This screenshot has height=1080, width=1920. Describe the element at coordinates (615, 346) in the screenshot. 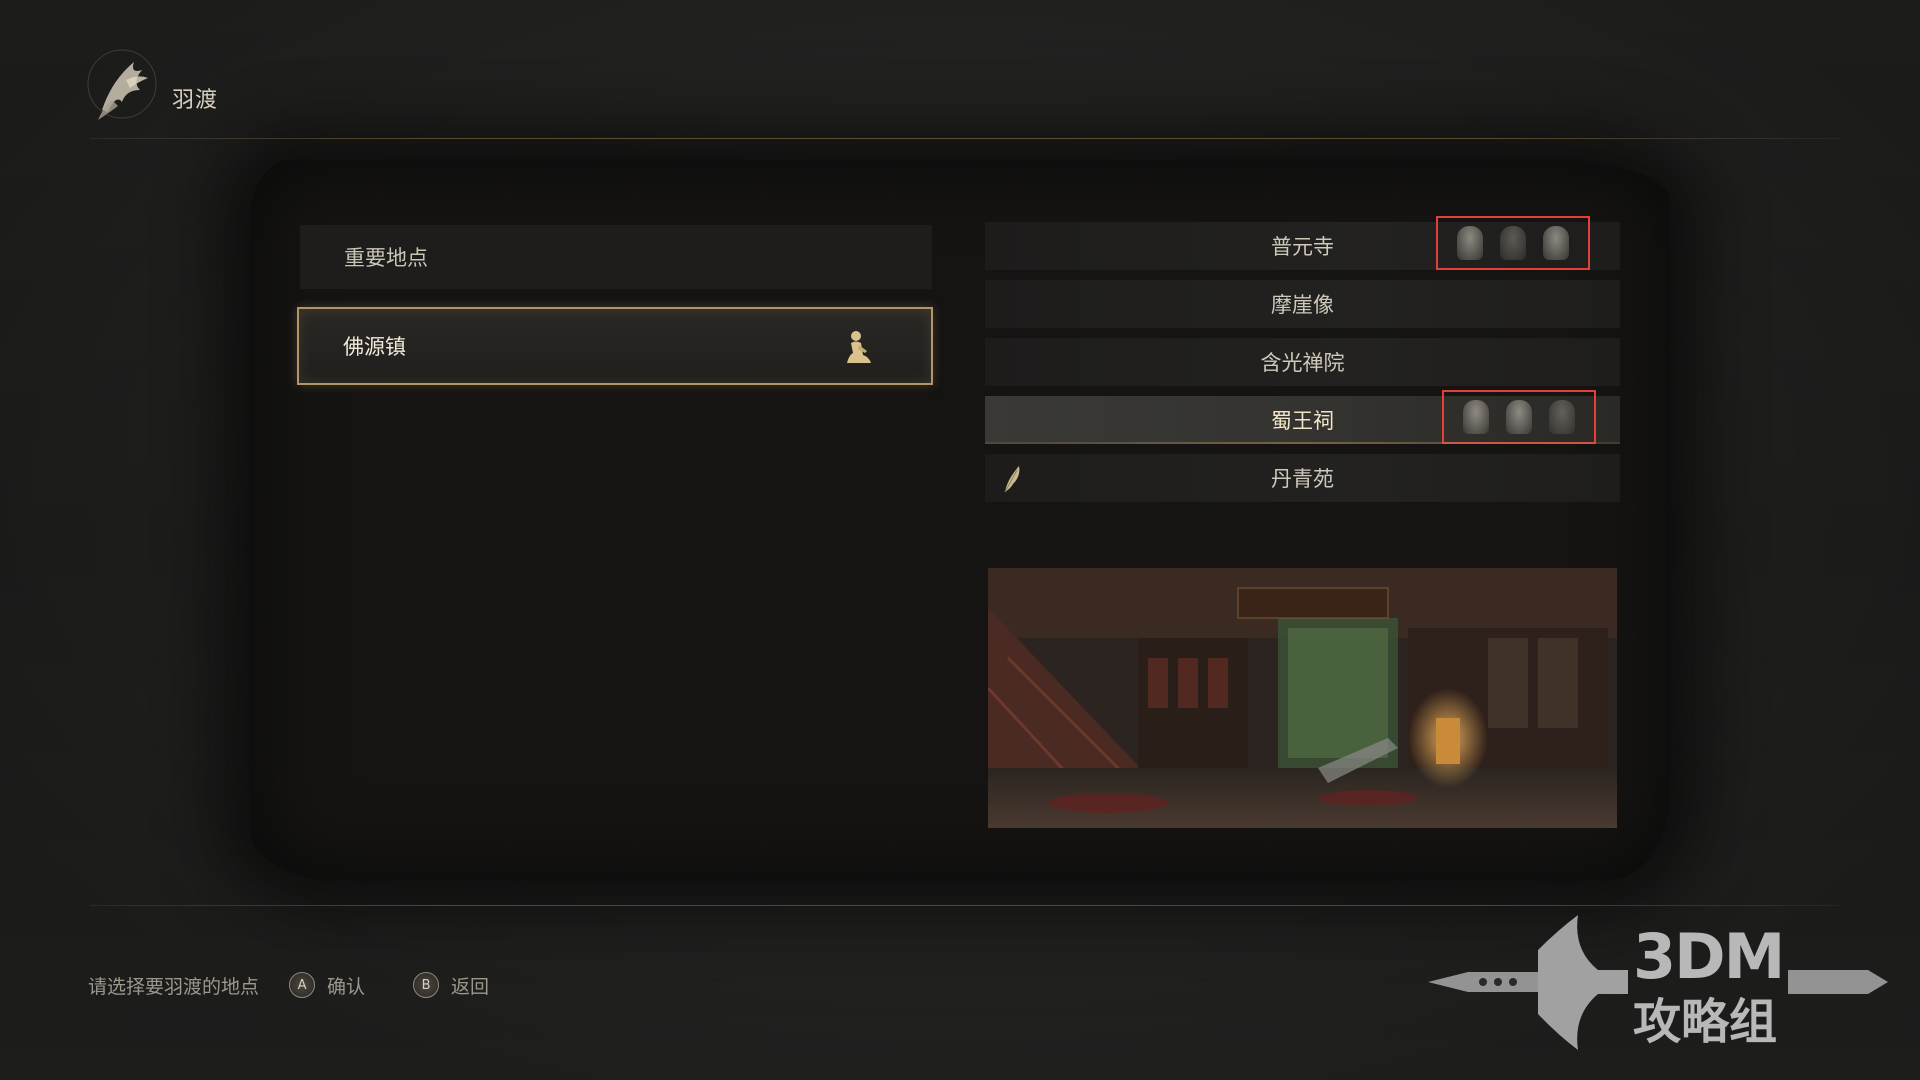

I see `region-item-foyuan-town: 佛源镇` at that location.